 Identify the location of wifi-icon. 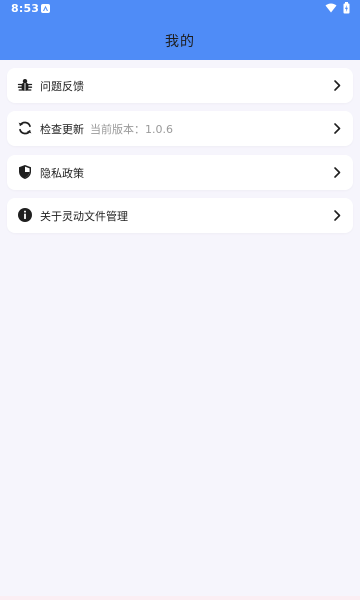
(331, 8).